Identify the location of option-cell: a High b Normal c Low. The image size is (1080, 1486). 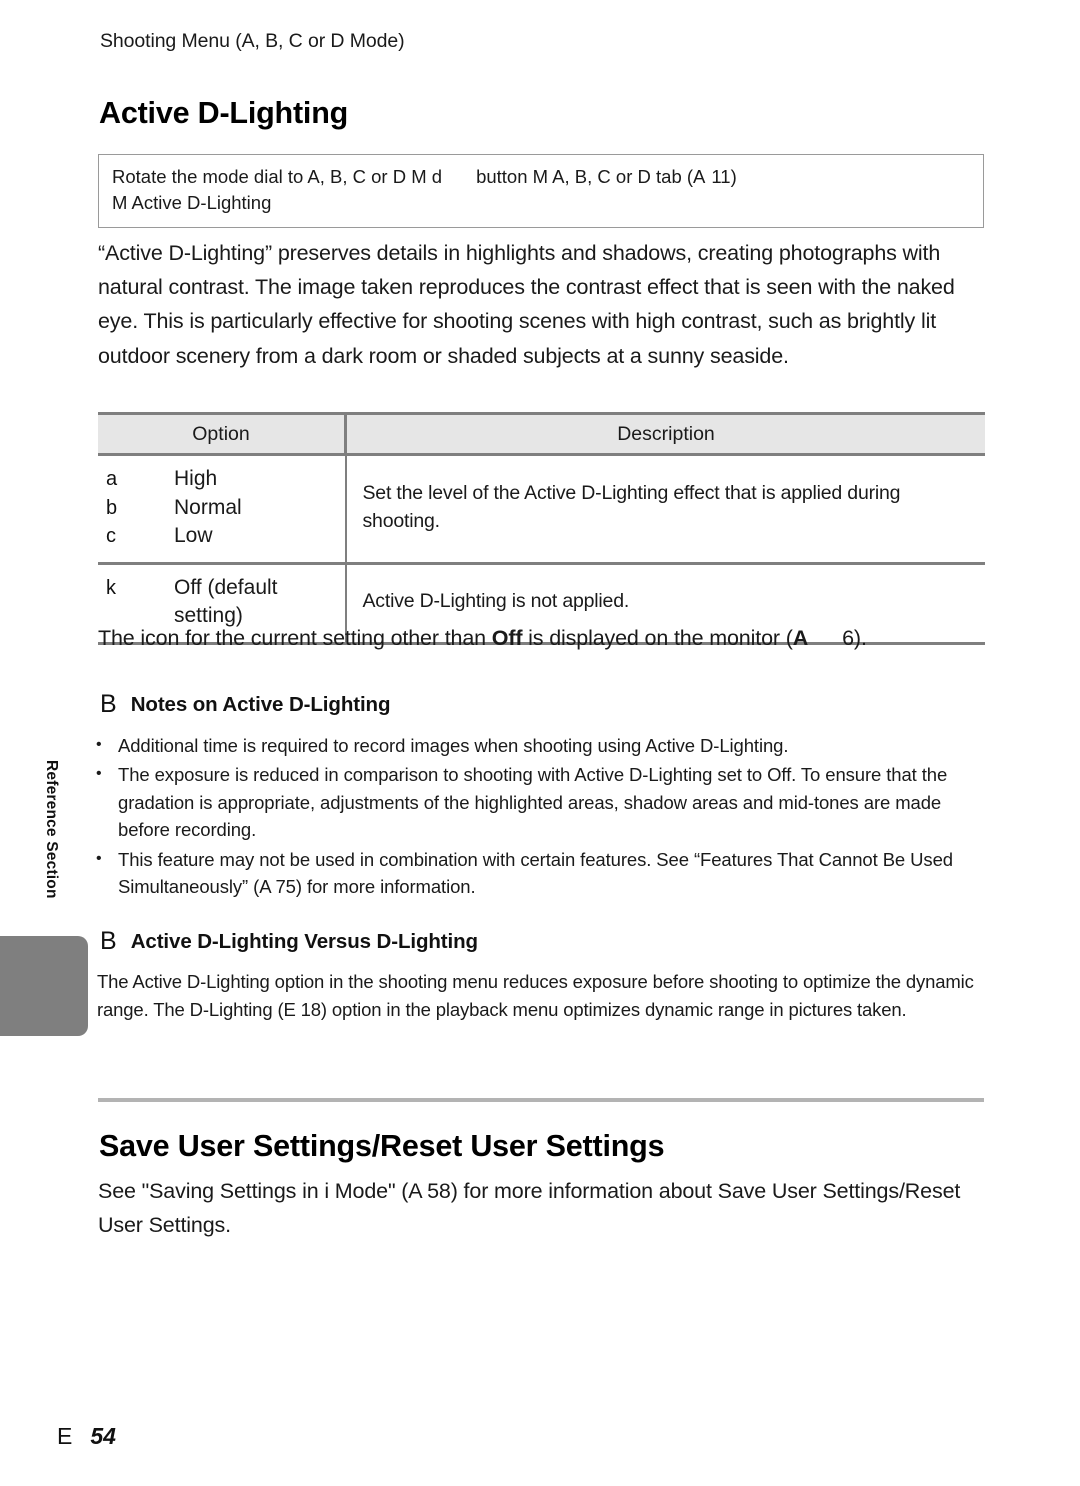
(222, 509).